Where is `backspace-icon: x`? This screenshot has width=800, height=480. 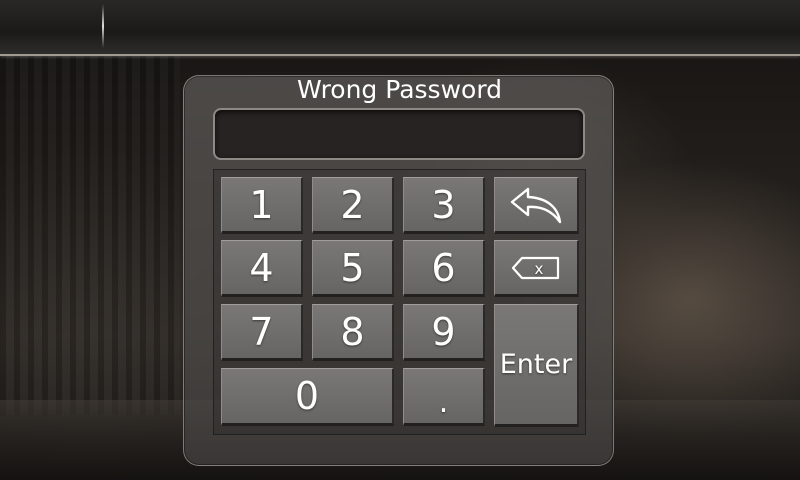 backspace-icon: x is located at coordinates (536, 268).